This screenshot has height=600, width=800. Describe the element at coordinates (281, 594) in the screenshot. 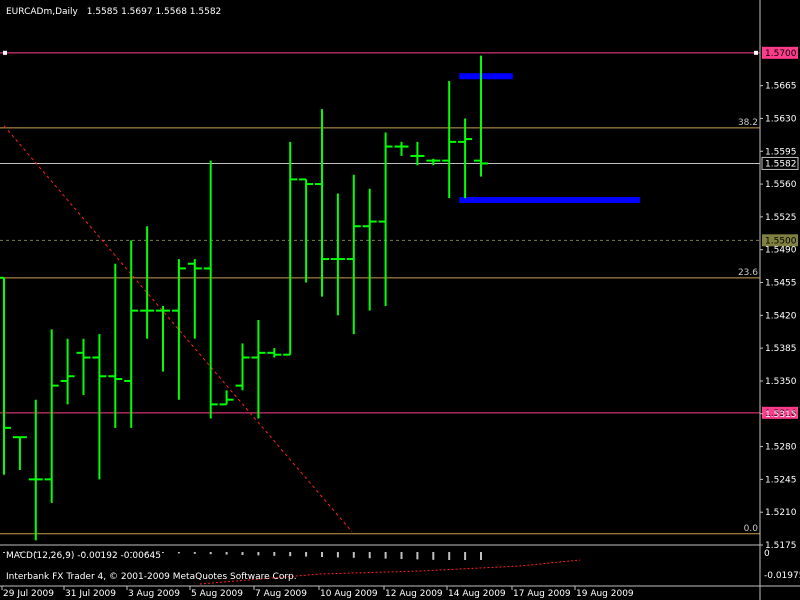

I see `x-tick-label: 7 Aug 2009` at that location.